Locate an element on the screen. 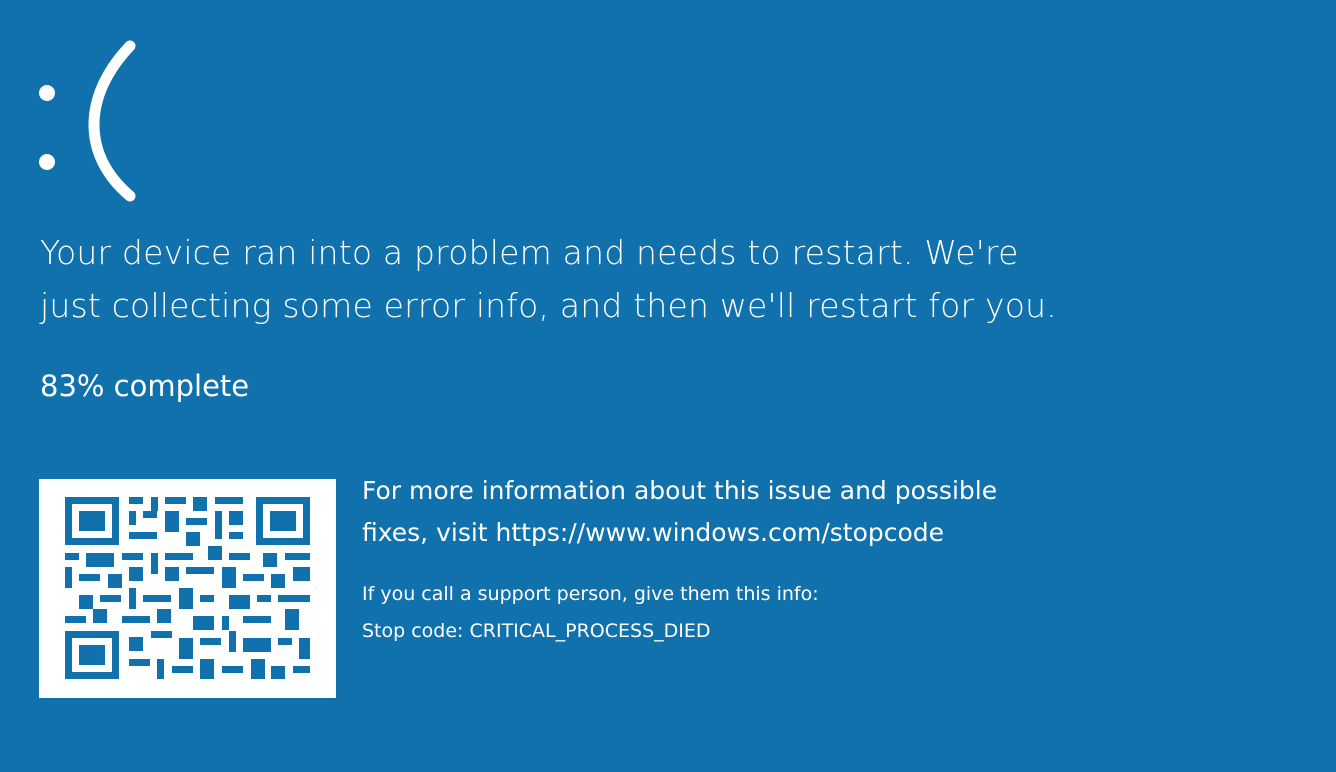 This screenshot has height=772, width=1336. qr-code-icon is located at coordinates (187, 588).